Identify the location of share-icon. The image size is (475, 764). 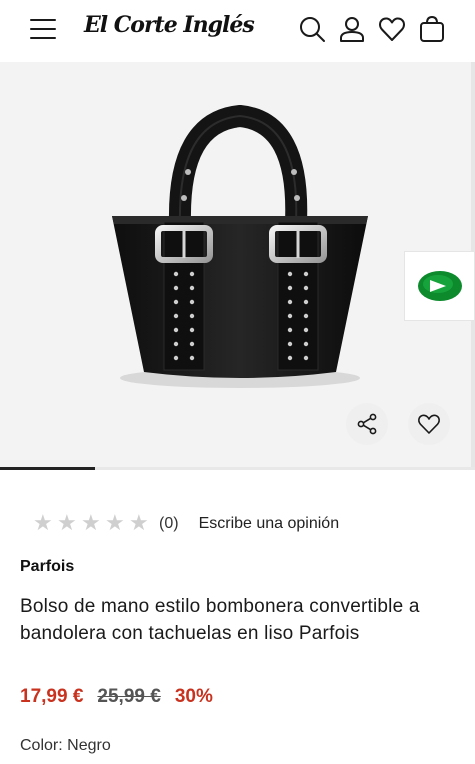
(367, 424).